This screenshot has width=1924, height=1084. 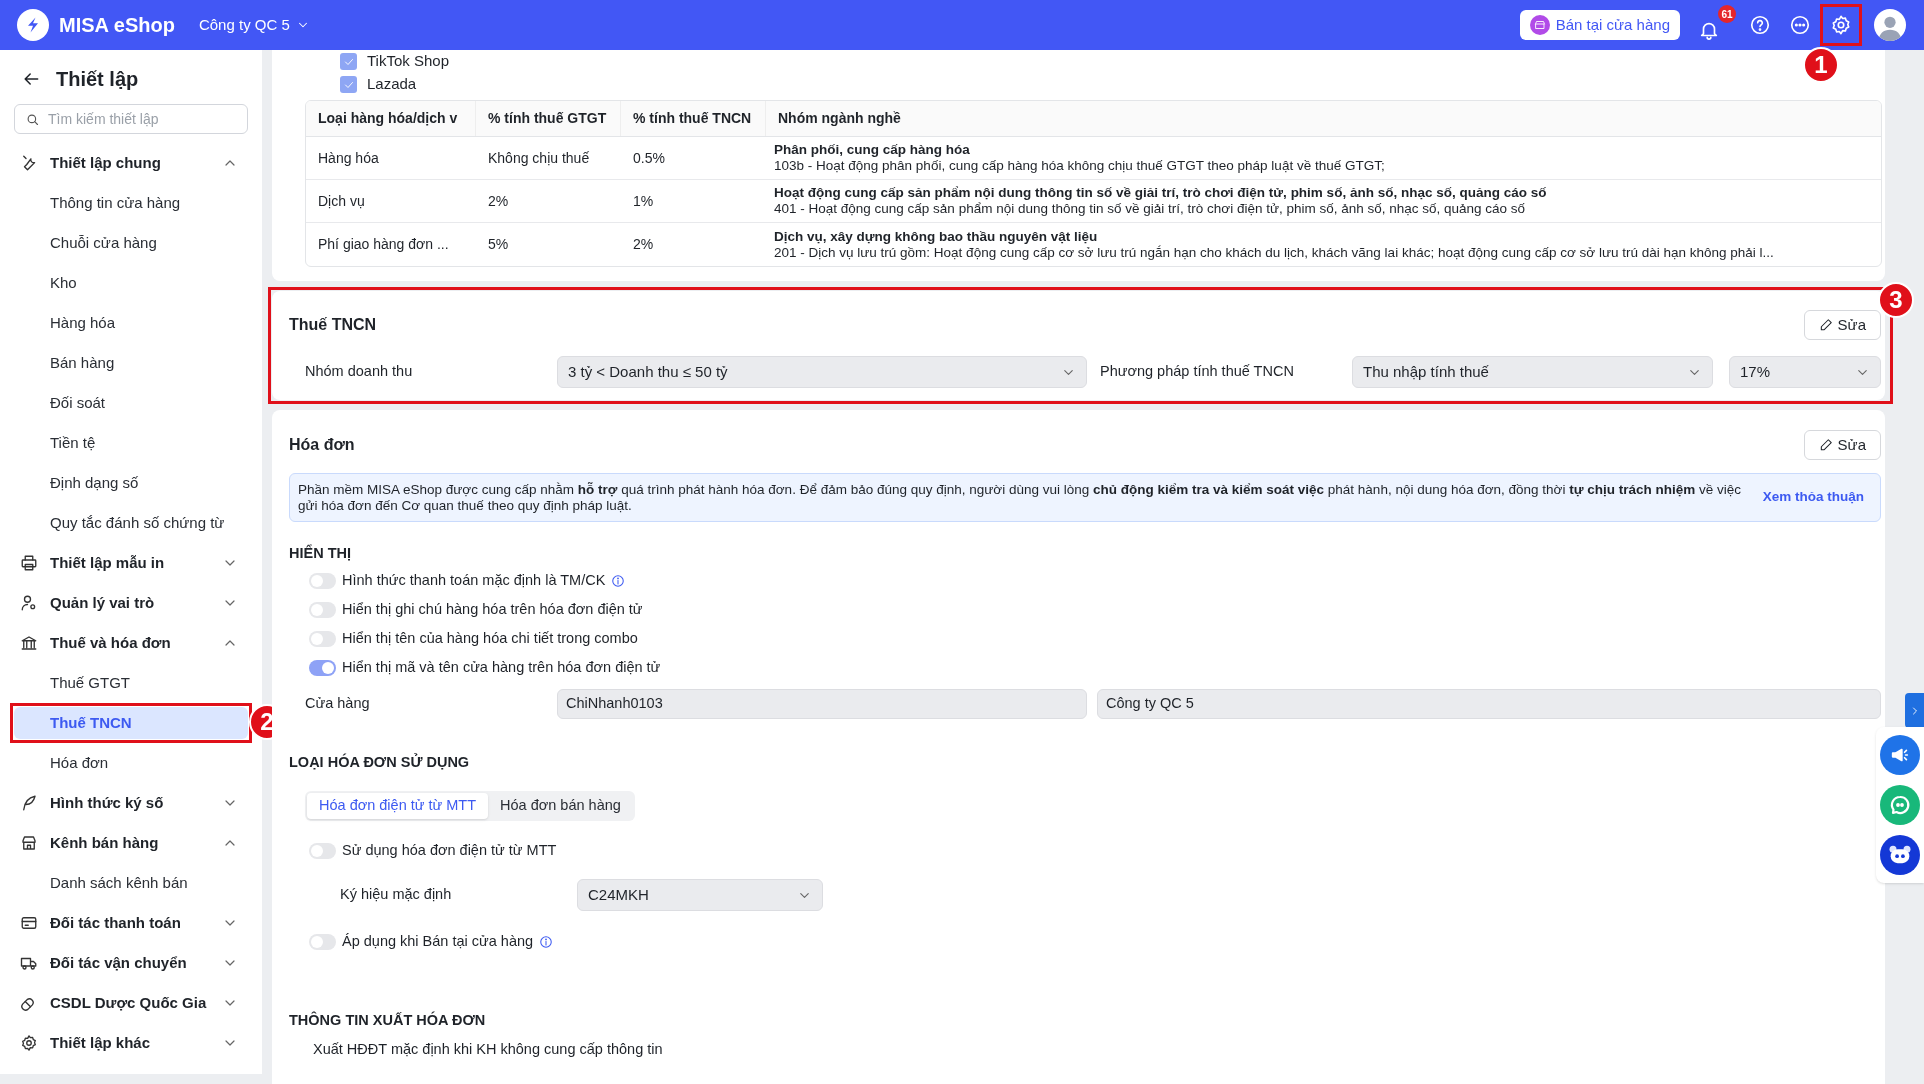 I want to click on store-sale-button: Bán tại cửa hàng, so click(x=1599, y=25).